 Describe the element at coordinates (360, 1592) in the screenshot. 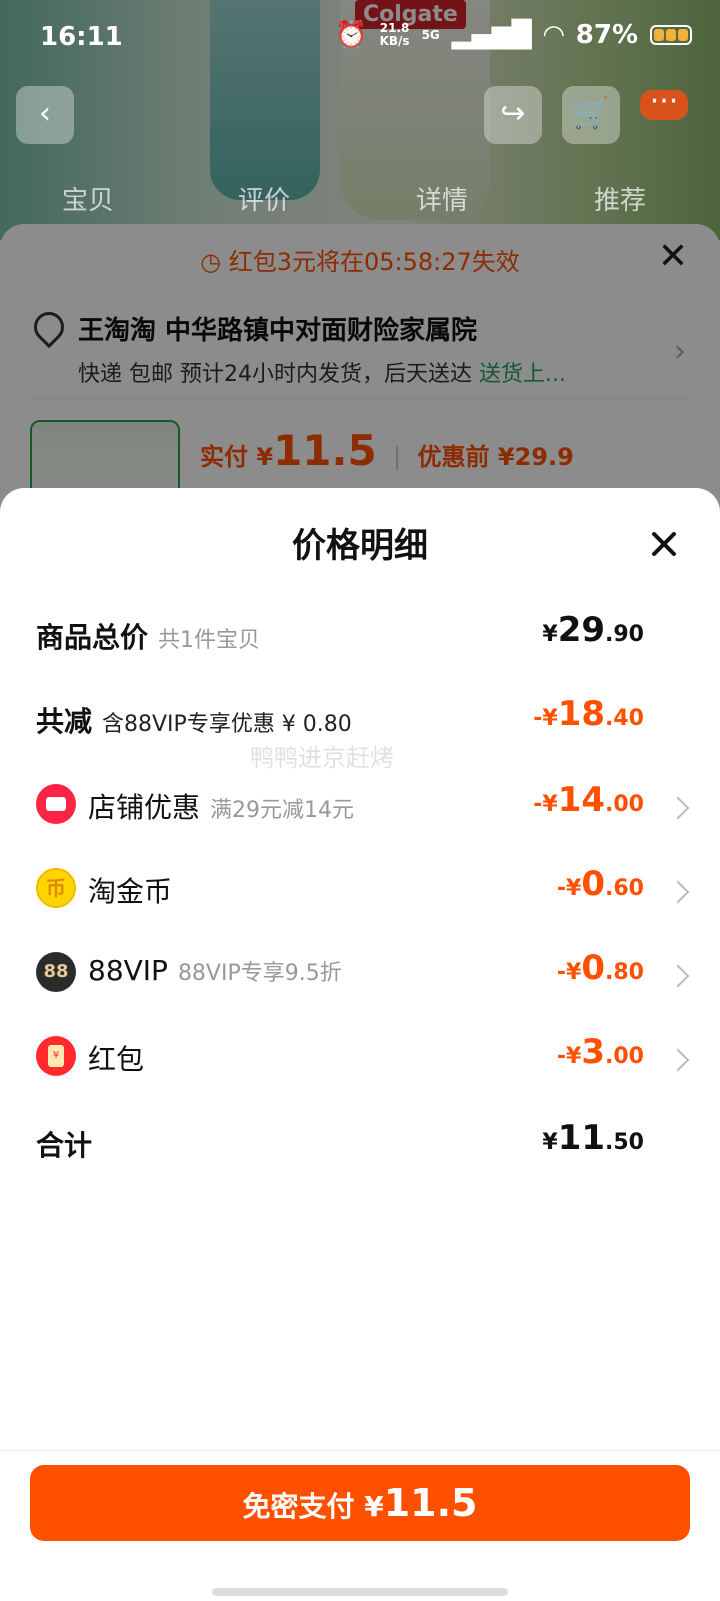

I see `home-indicator` at that location.